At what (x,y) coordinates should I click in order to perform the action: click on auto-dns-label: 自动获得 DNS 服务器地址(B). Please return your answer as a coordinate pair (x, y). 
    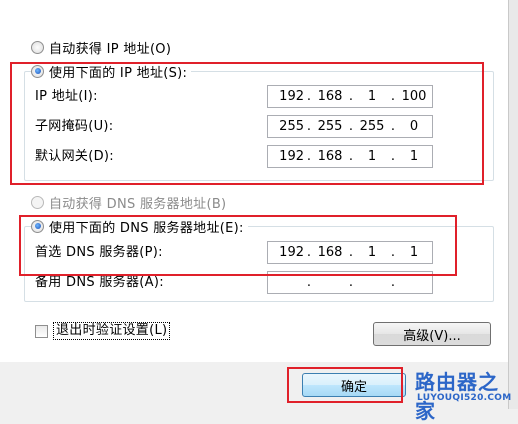
    Looking at the image, I should click on (138, 204).